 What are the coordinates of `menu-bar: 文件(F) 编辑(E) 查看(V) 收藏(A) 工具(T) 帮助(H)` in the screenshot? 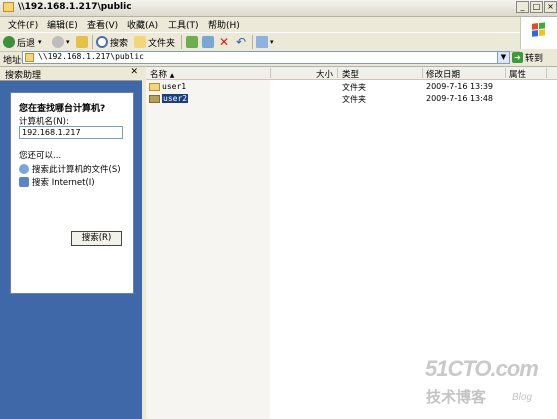 It's located at (260, 24).